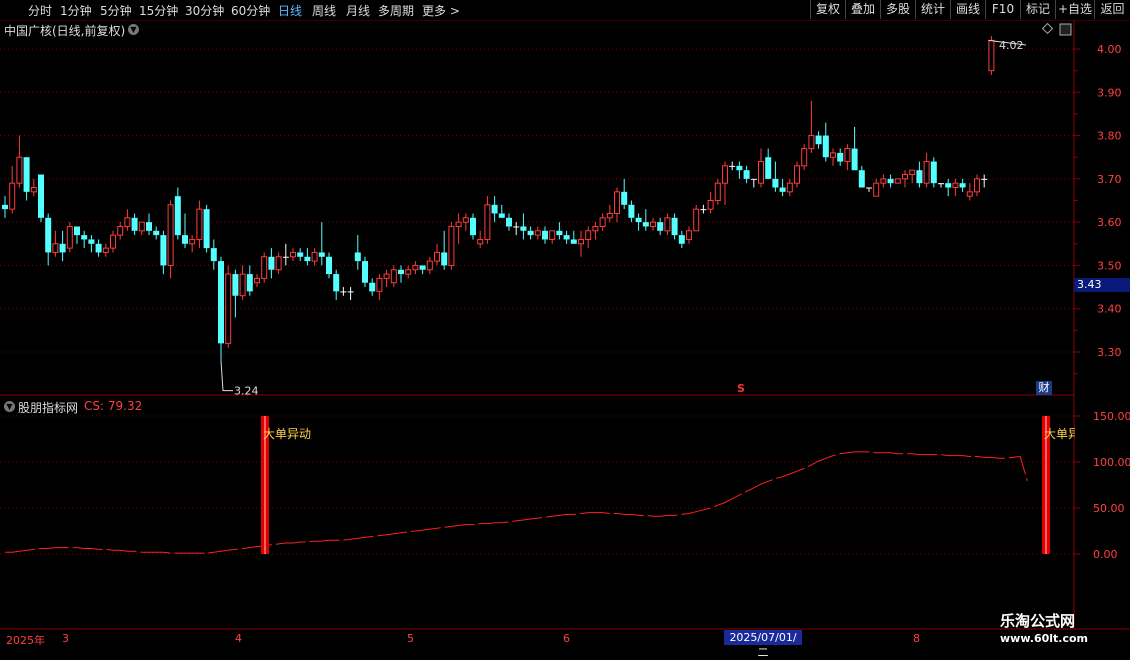 This screenshot has width=1130, height=660. What do you see at coordinates (65, 638) in the screenshot?
I see `x-label-month-3: 3` at bounding box center [65, 638].